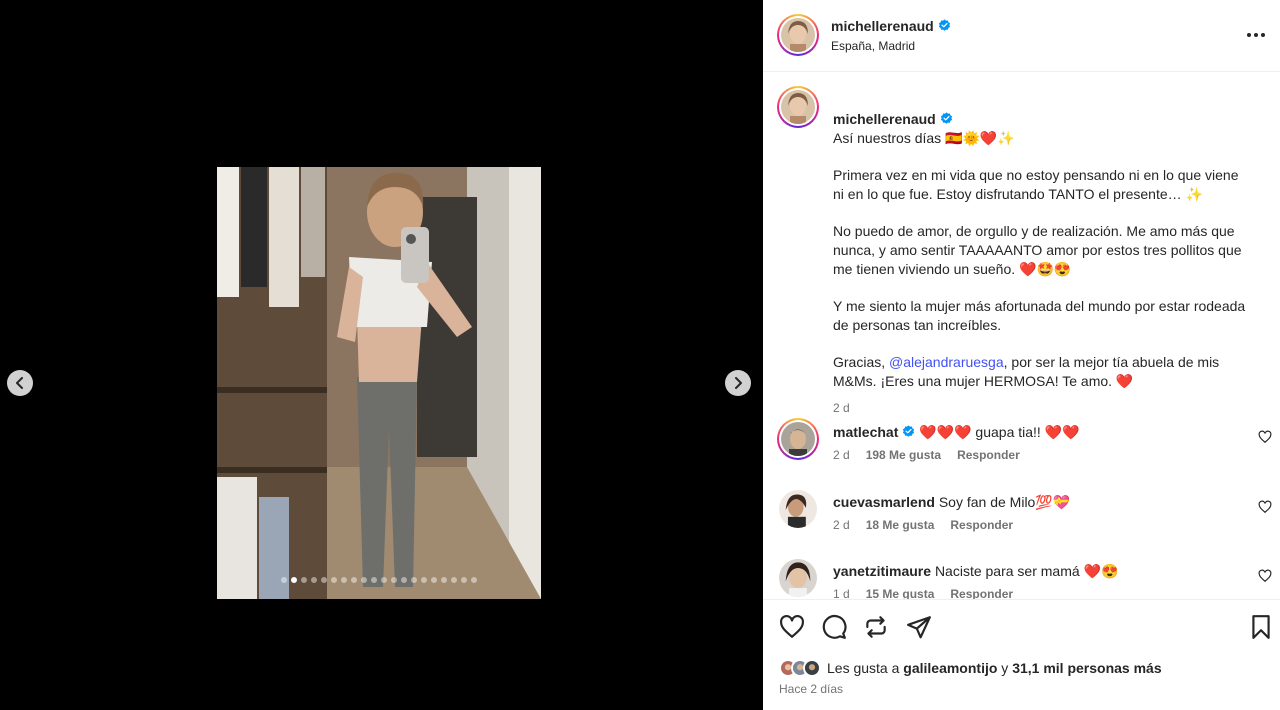  Describe the element at coordinates (884, 119) in the screenshot. I see `caption-username: michellerenaud` at that location.